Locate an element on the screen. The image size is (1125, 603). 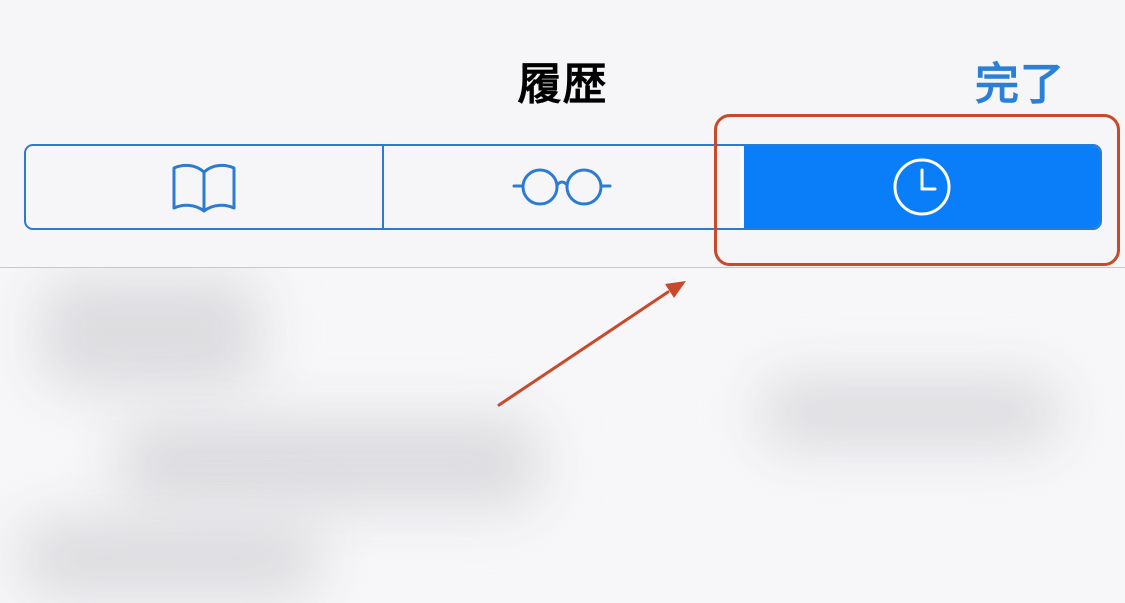
clock-icon is located at coordinates (922, 187).